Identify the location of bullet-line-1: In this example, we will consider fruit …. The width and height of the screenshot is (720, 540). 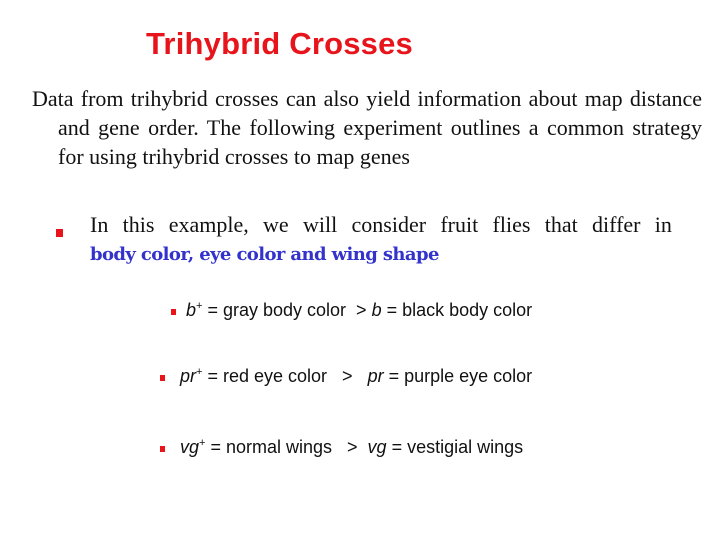
(381, 225).